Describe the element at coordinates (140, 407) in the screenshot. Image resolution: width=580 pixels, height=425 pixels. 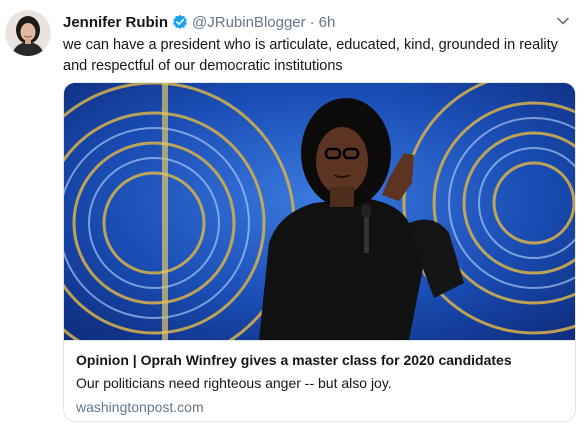
I see `card-domain: washingtonpost.com` at that location.